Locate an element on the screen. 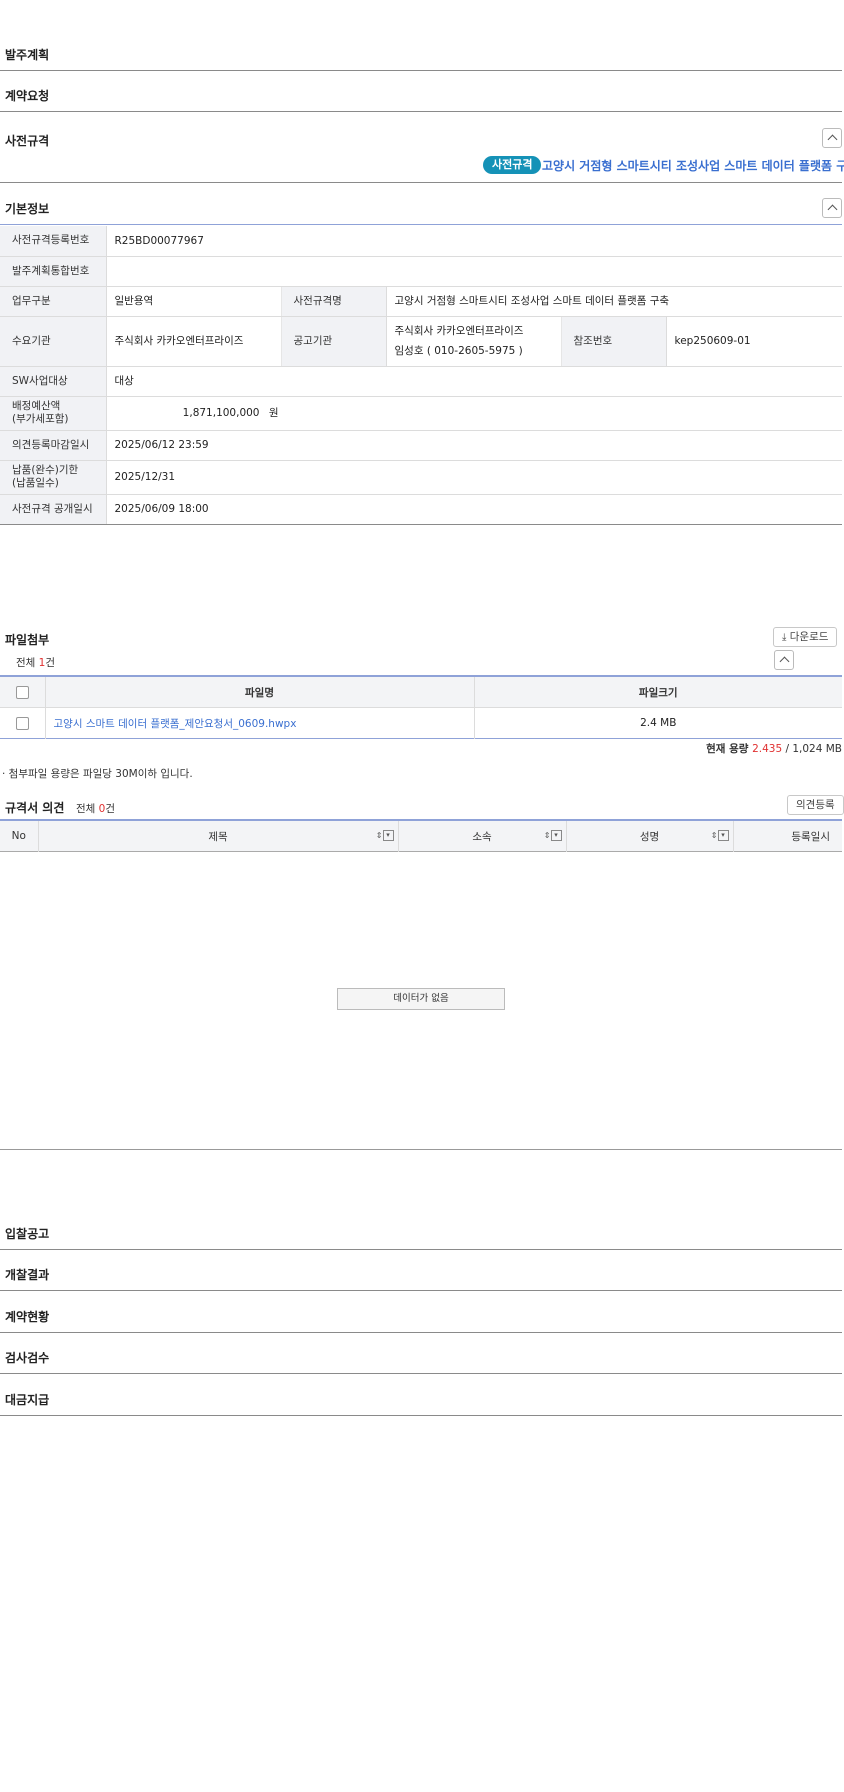 This screenshot has width=844, height=1792. info-row: 사전규격등록번호 R25BD00077967 is located at coordinates (421, 241).